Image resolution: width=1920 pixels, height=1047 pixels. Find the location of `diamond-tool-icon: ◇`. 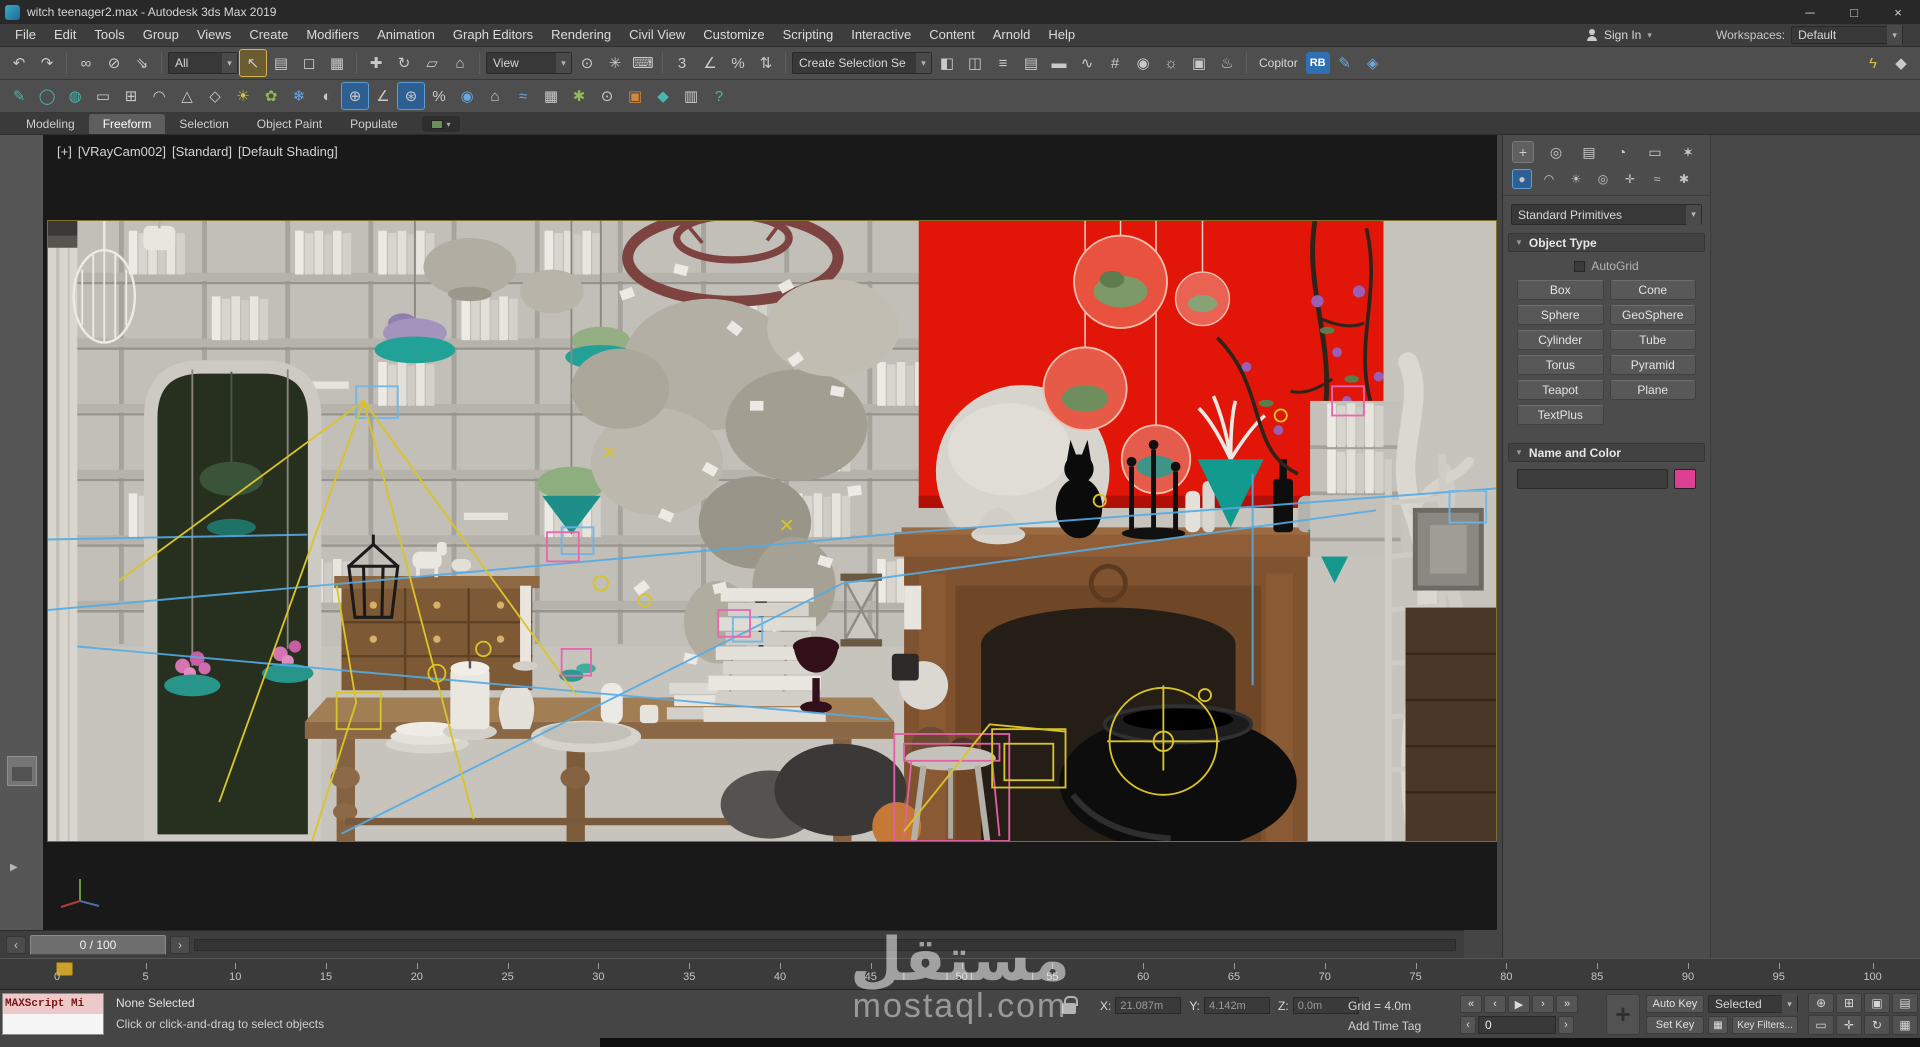

diamond-tool-icon: ◇ is located at coordinates (215, 96).